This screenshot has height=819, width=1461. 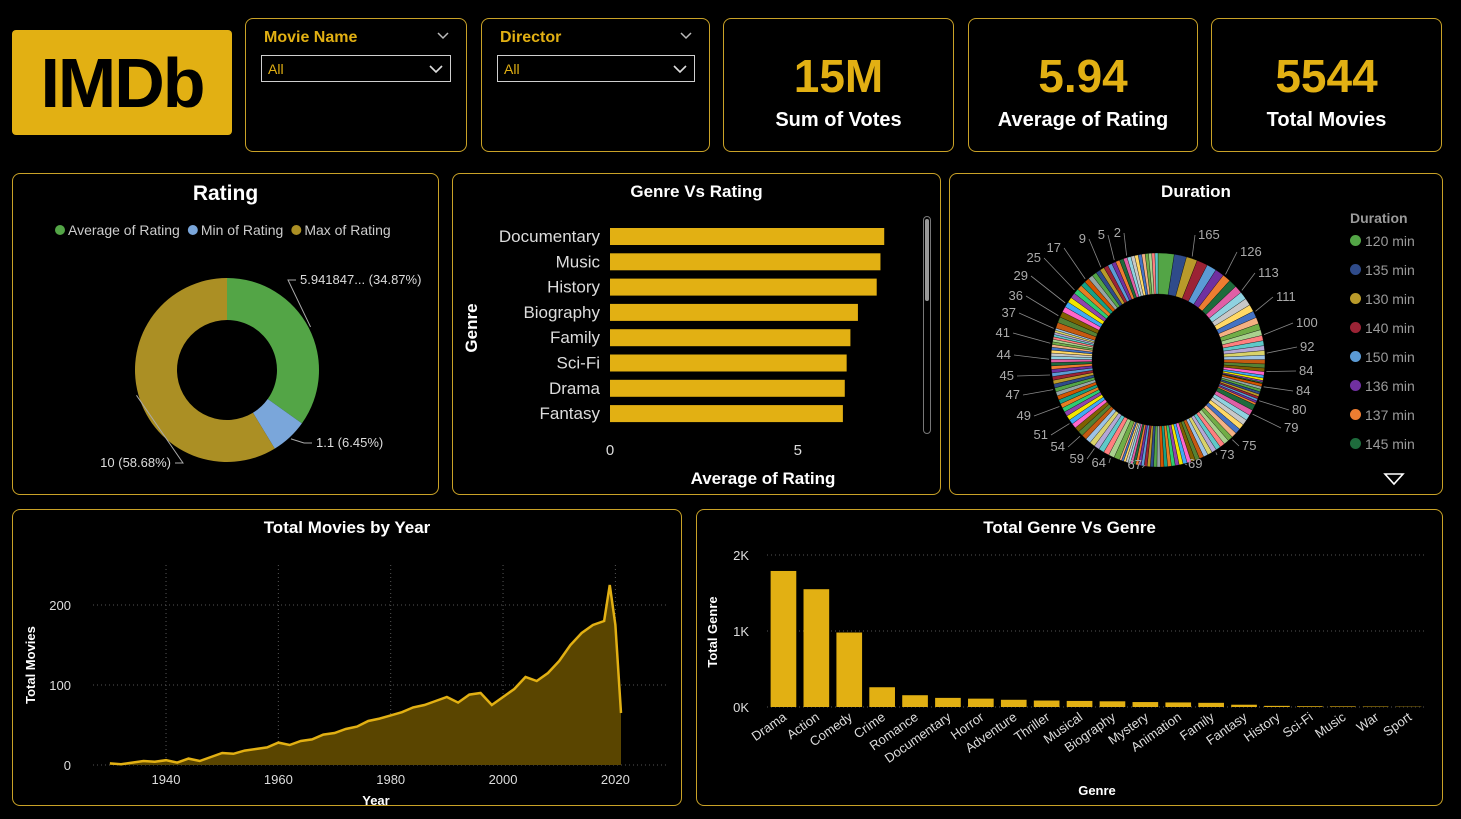 I want to click on category-label: Drama, so click(x=575, y=388).